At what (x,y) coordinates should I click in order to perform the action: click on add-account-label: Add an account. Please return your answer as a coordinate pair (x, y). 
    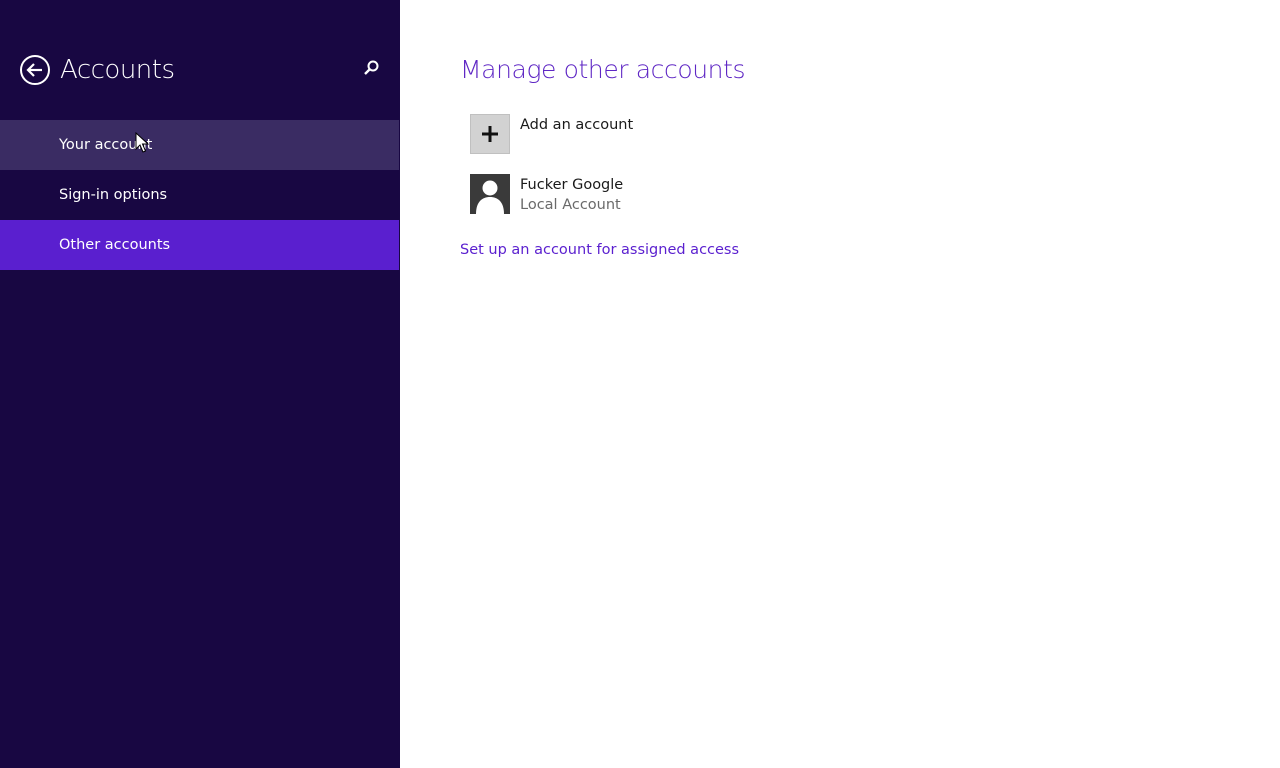
    Looking at the image, I should click on (577, 125).